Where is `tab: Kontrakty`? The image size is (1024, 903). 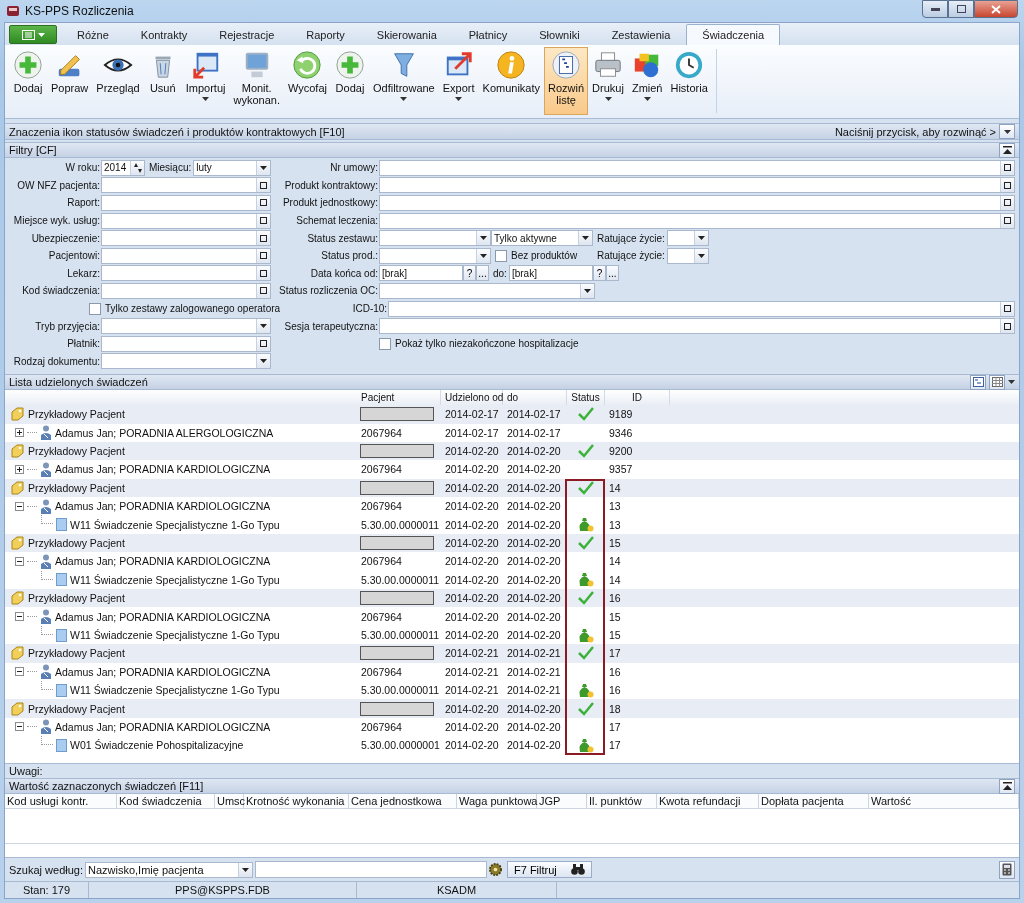 tab: Kontrakty is located at coordinates (164, 34).